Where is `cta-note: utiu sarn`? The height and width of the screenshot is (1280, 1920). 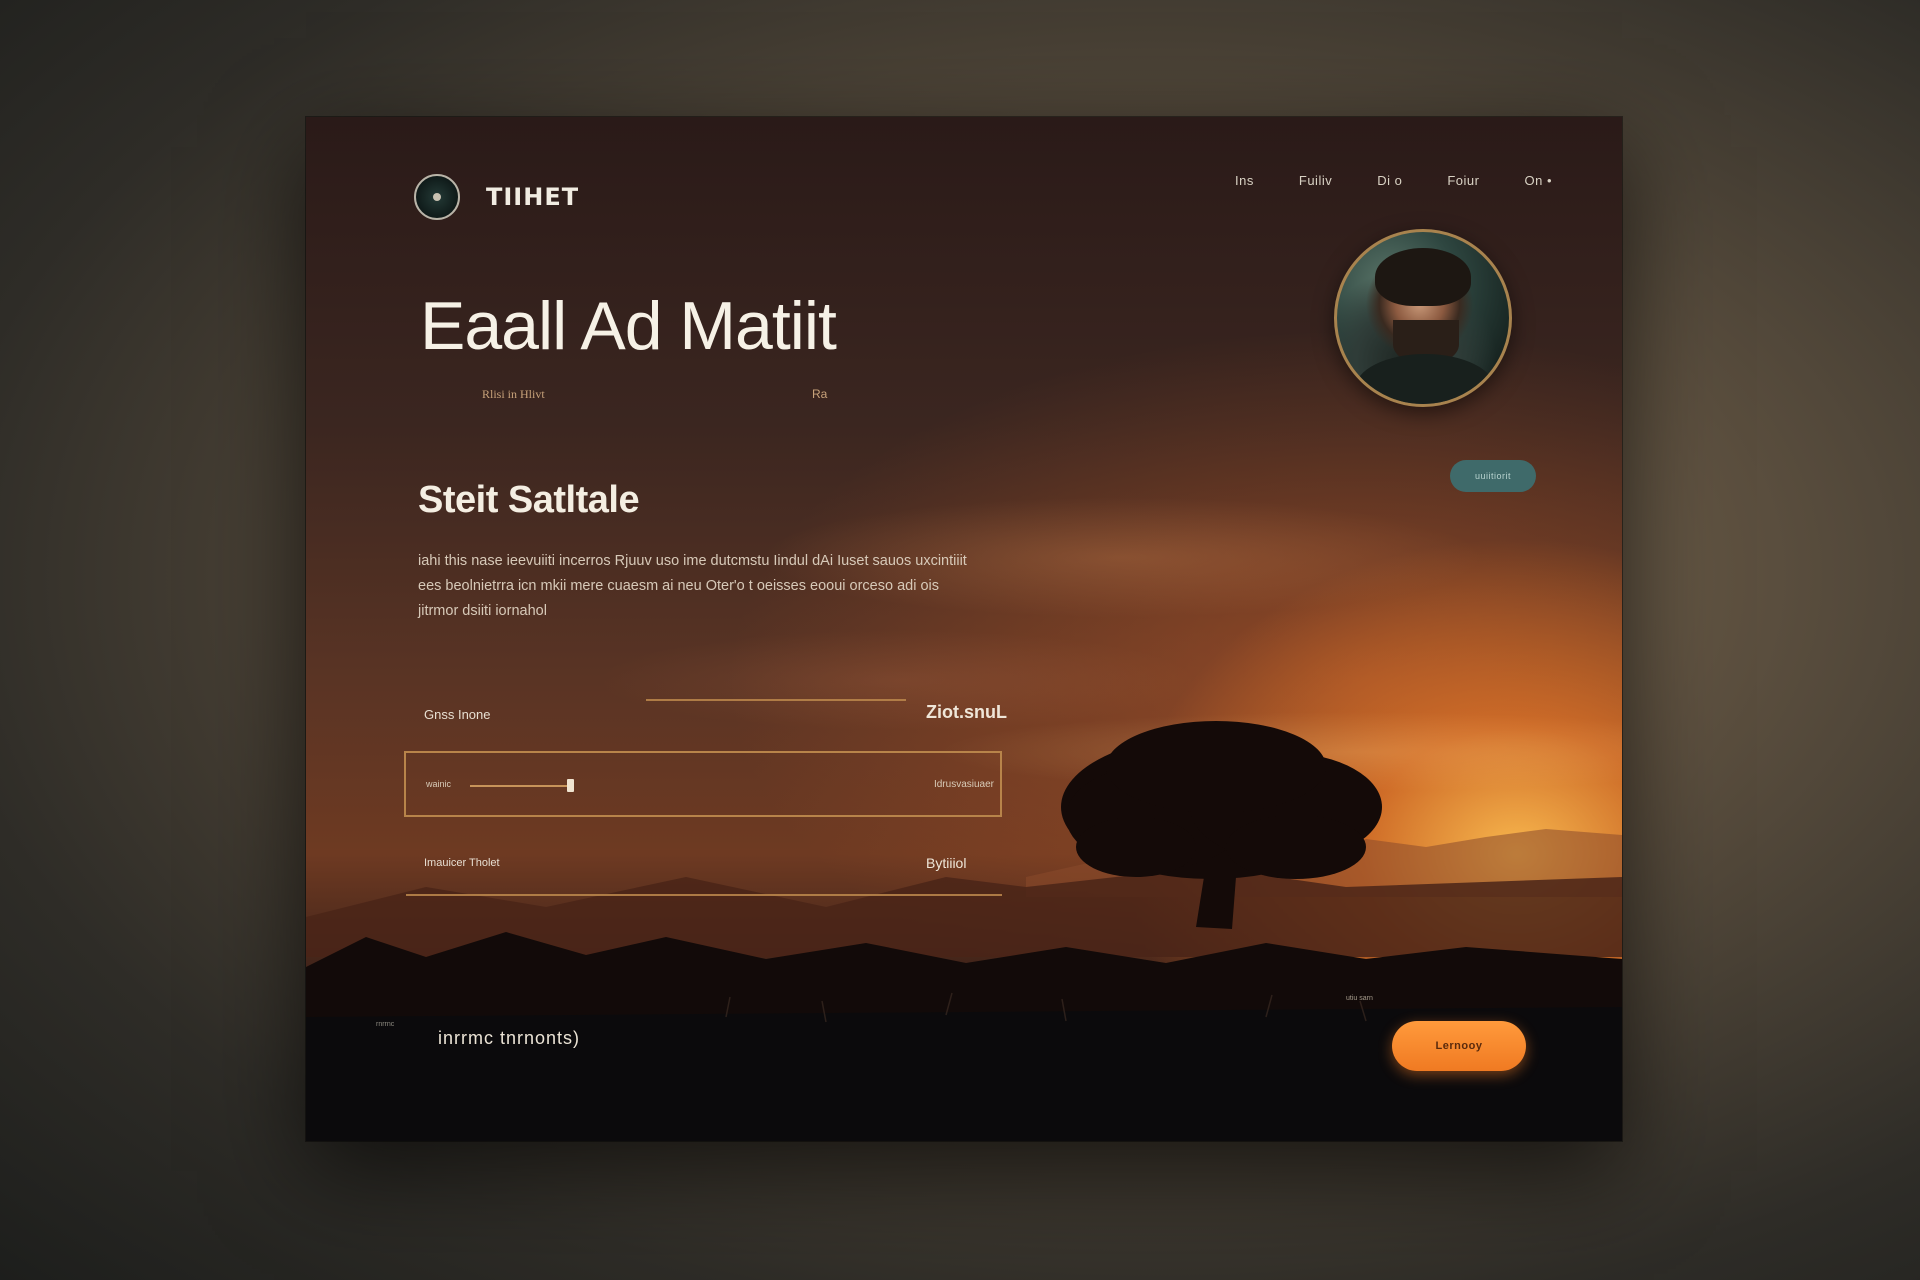
cta-note: utiu sarn is located at coordinates (1359, 998).